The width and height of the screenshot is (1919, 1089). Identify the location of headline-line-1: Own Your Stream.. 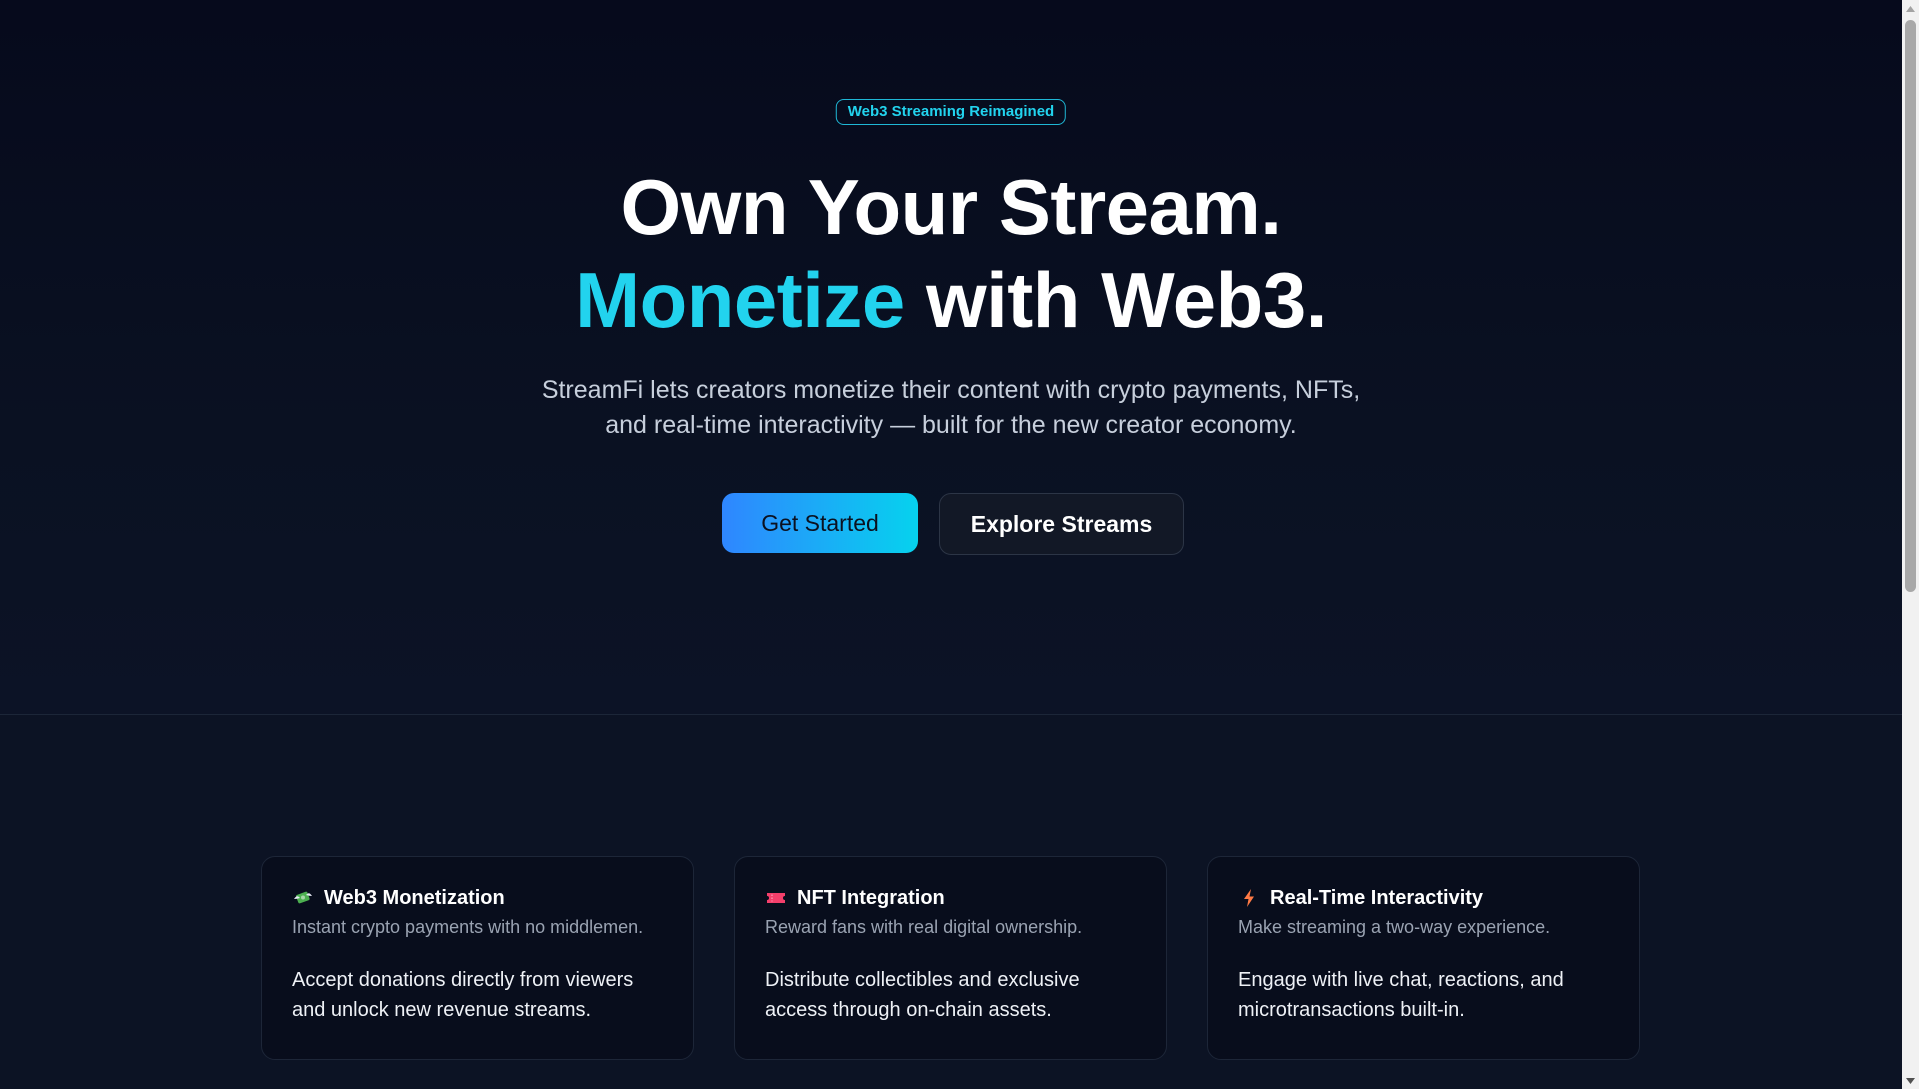
(951, 207).